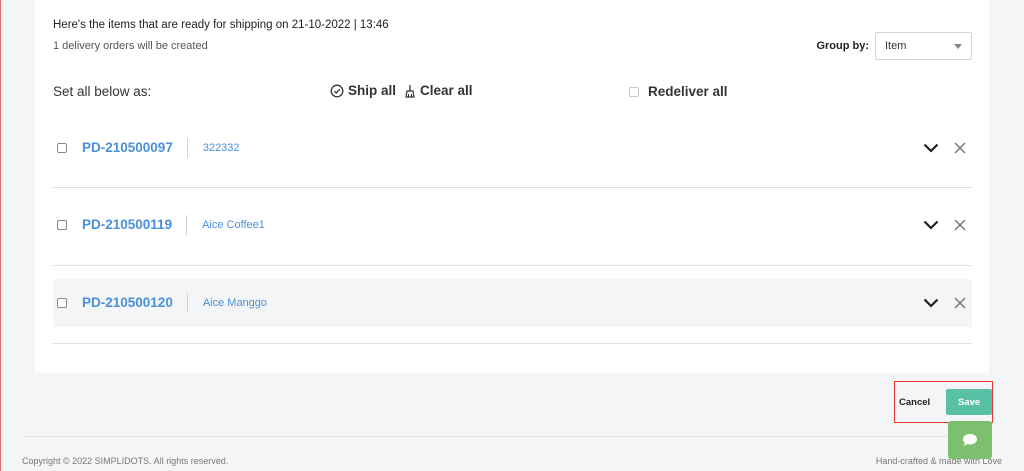  What do you see at coordinates (135, 303) in the screenshot?
I see `row-id-link: PD-210500120` at bounding box center [135, 303].